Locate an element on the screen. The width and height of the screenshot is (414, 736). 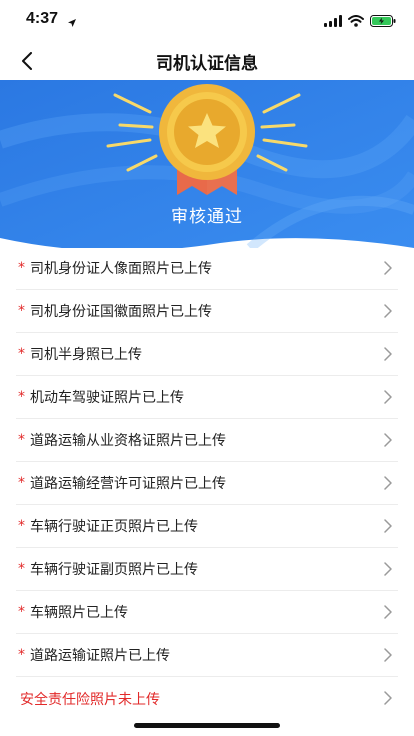
list-item: * 司机身份证人像面照片已上传 is located at coordinates (207, 268).